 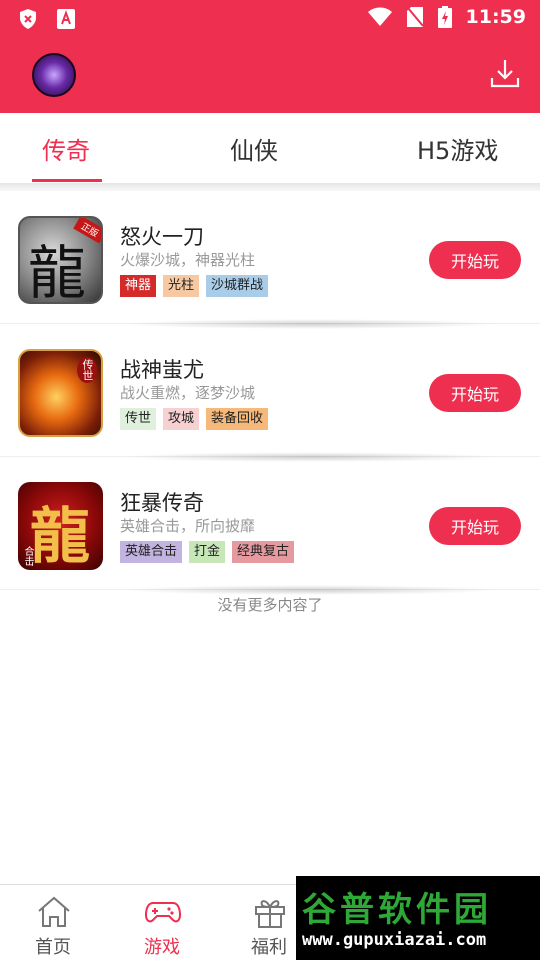 I want to click on game-tags: 英雄合击 打金 经典复古, so click(x=207, y=552).